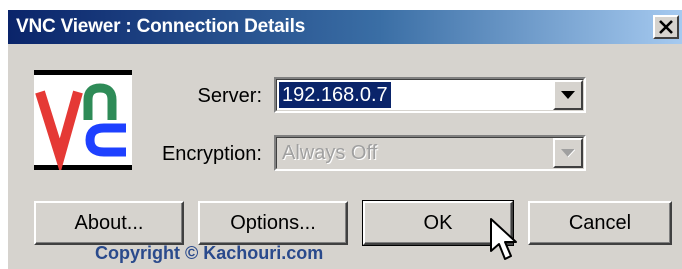 The height and width of the screenshot is (269, 682). What do you see at coordinates (430, 153) in the screenshot?
I see `encryption-combobox: Always Off` at bounding box center [430, 153].